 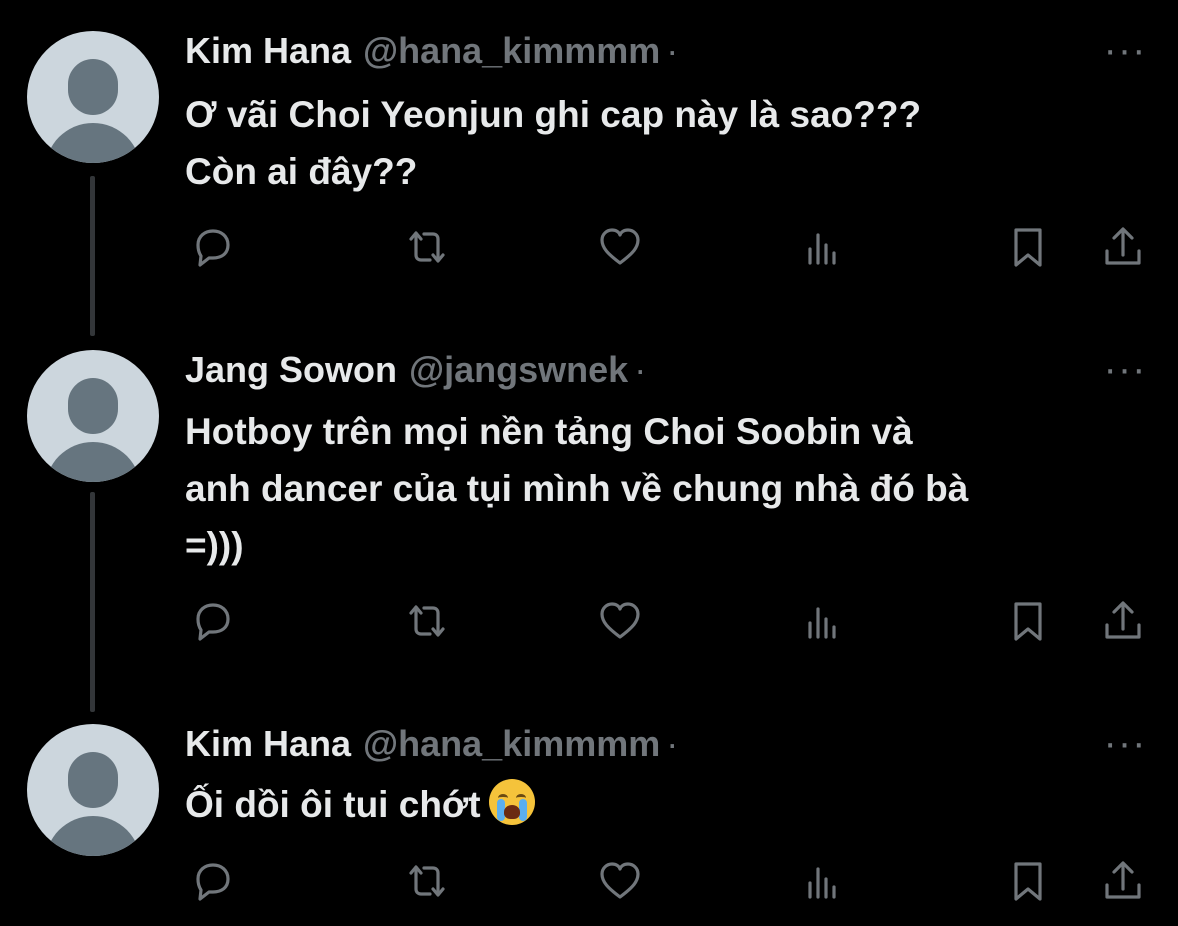 I want to click on tweet-text-line: Ối dồi ôi tui chớt, so click(x=665, y=804).